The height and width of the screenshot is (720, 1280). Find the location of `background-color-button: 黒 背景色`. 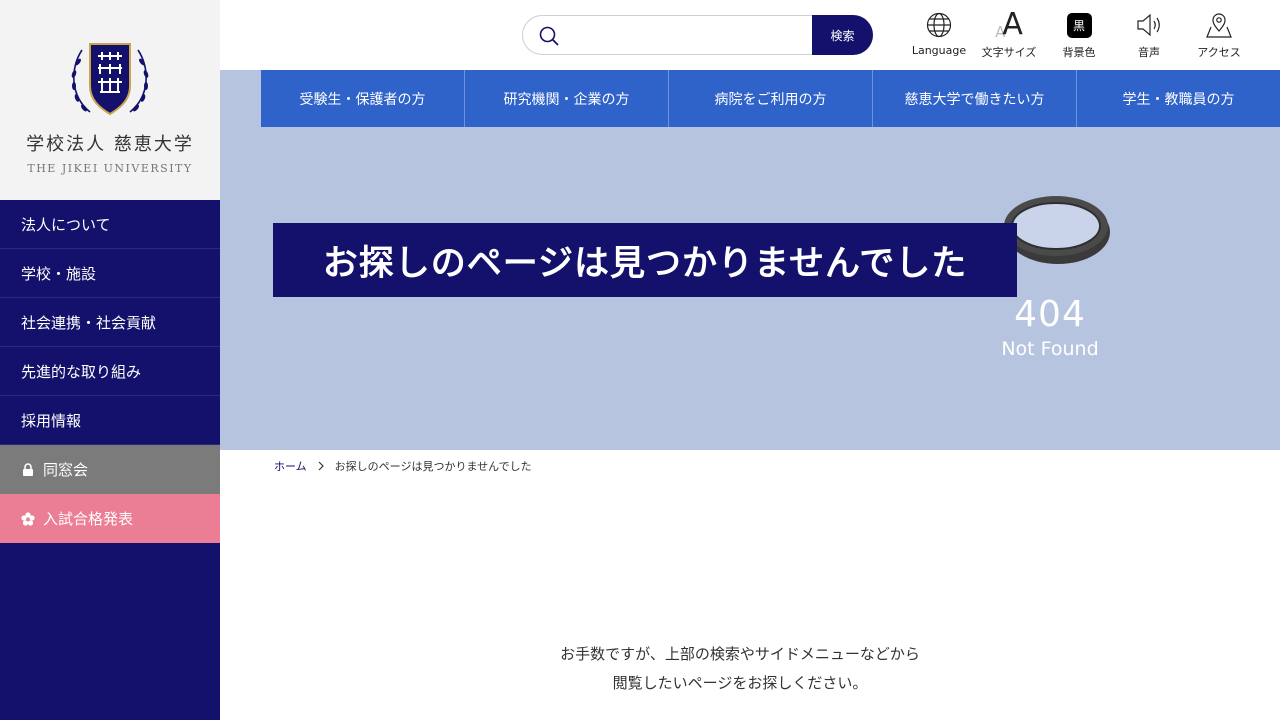

background-color-button: 黒 背景色 is located at coordinates (1079, 35).